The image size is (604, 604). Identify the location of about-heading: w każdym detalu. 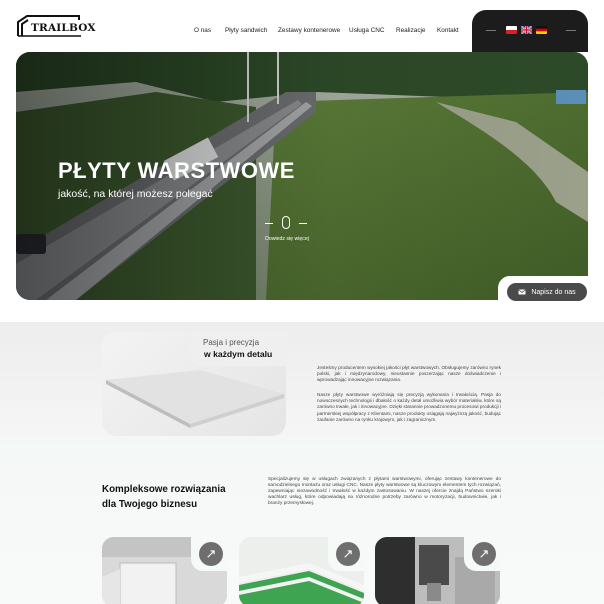
(238, 354).